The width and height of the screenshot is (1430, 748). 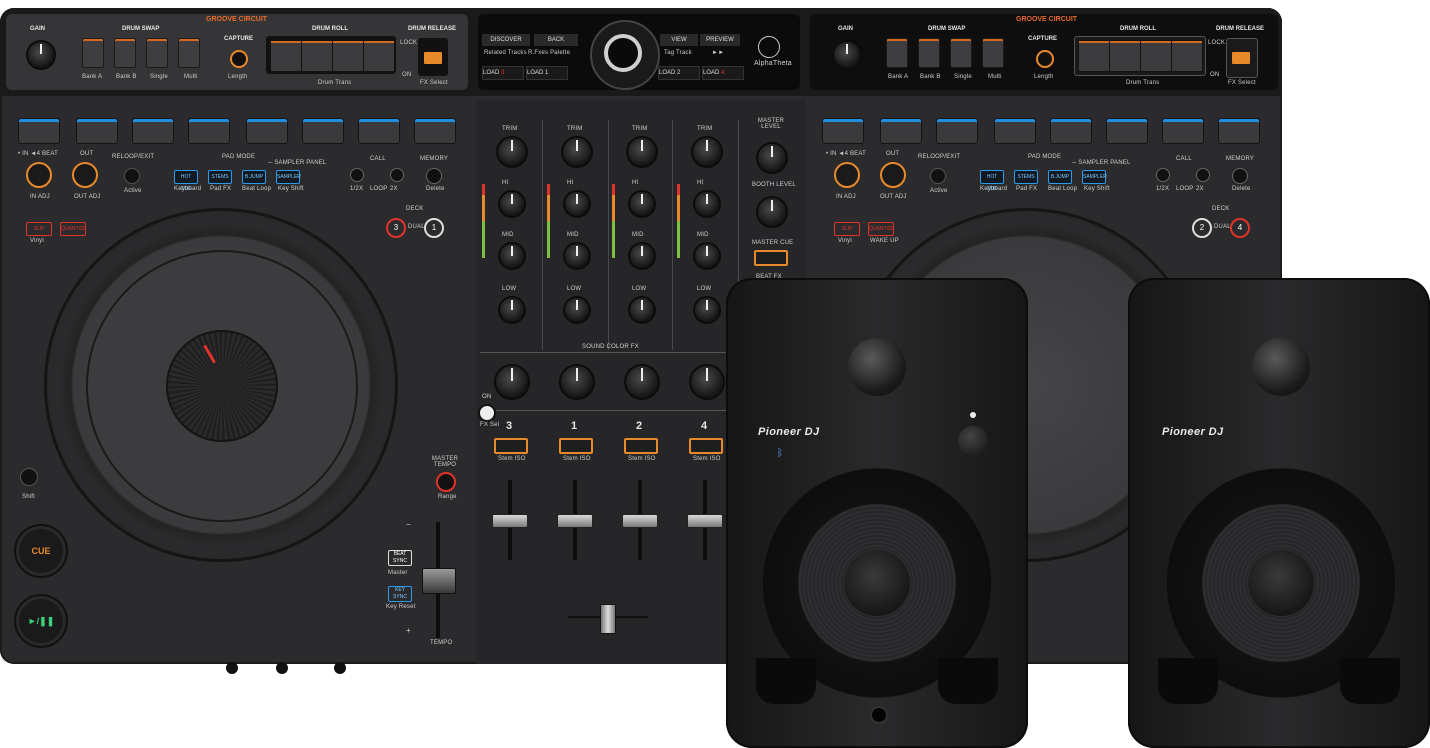 I want to click on fx-on-button, so click(x=487, y=413).